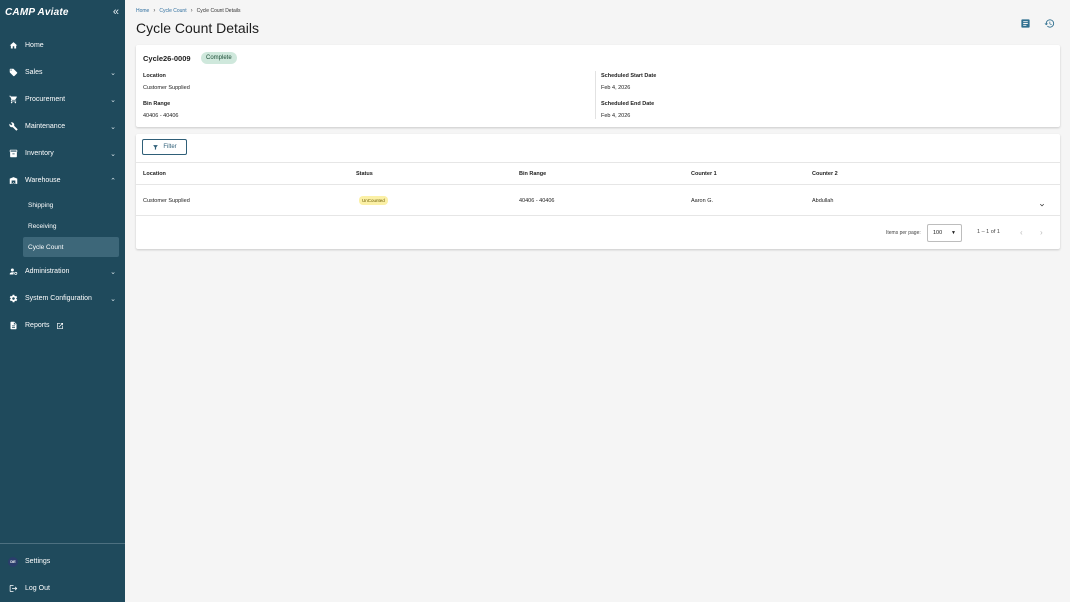 The height and width of the screenshot is (602, 1070). Describe the element at coordinates (154, 76) in the screenshot. I see `location-label: Location` at that location.